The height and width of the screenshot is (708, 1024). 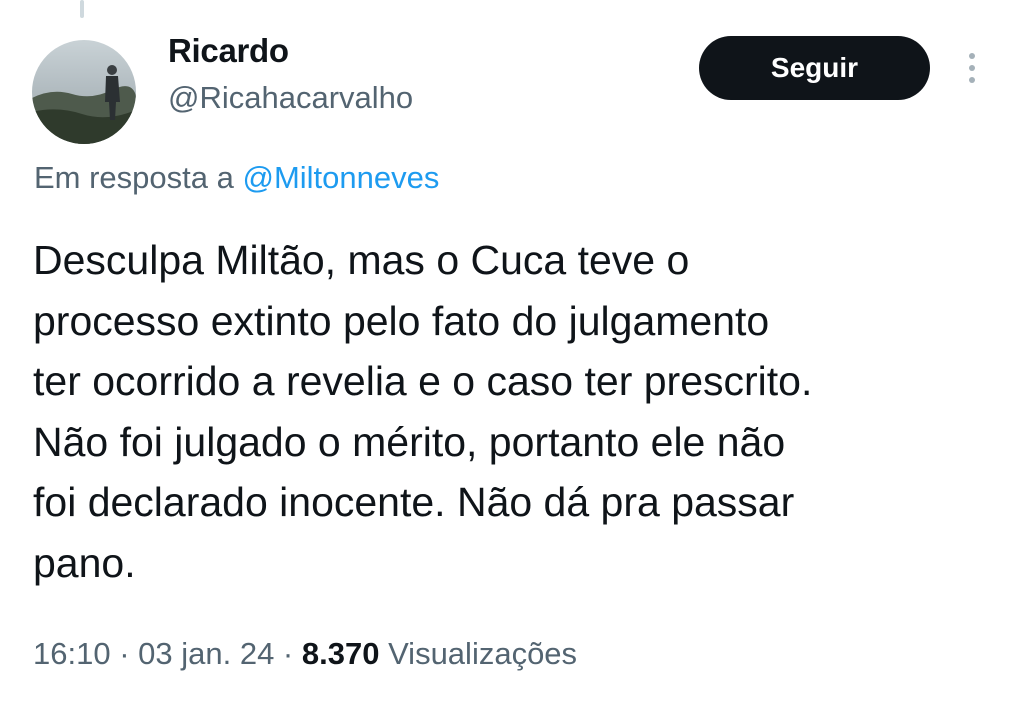 I want to click on avatar, so click(x=84, y=92).